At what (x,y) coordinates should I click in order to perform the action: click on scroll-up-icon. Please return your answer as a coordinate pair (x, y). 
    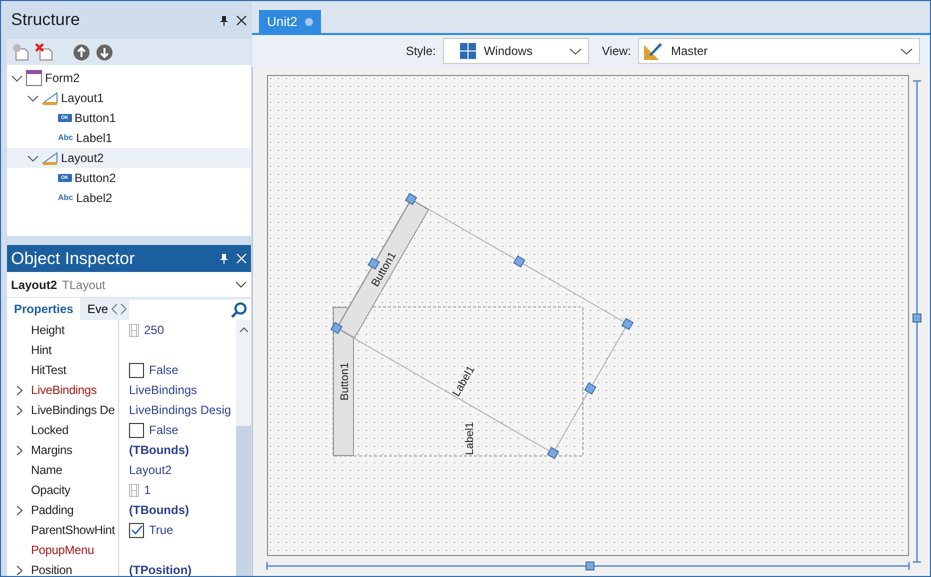
    Looking at the image, I should click on (243, 330).